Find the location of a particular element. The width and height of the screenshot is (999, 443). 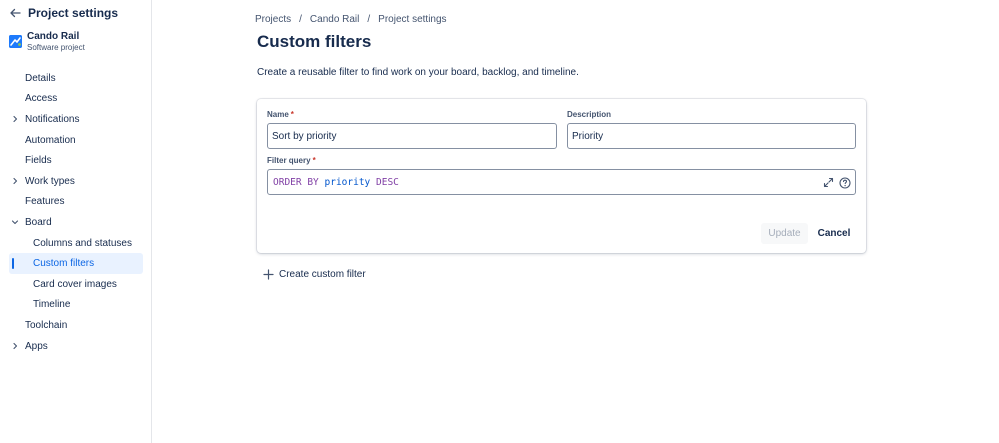

sidebar-item-label: Details is located at coordinates (40, 78).